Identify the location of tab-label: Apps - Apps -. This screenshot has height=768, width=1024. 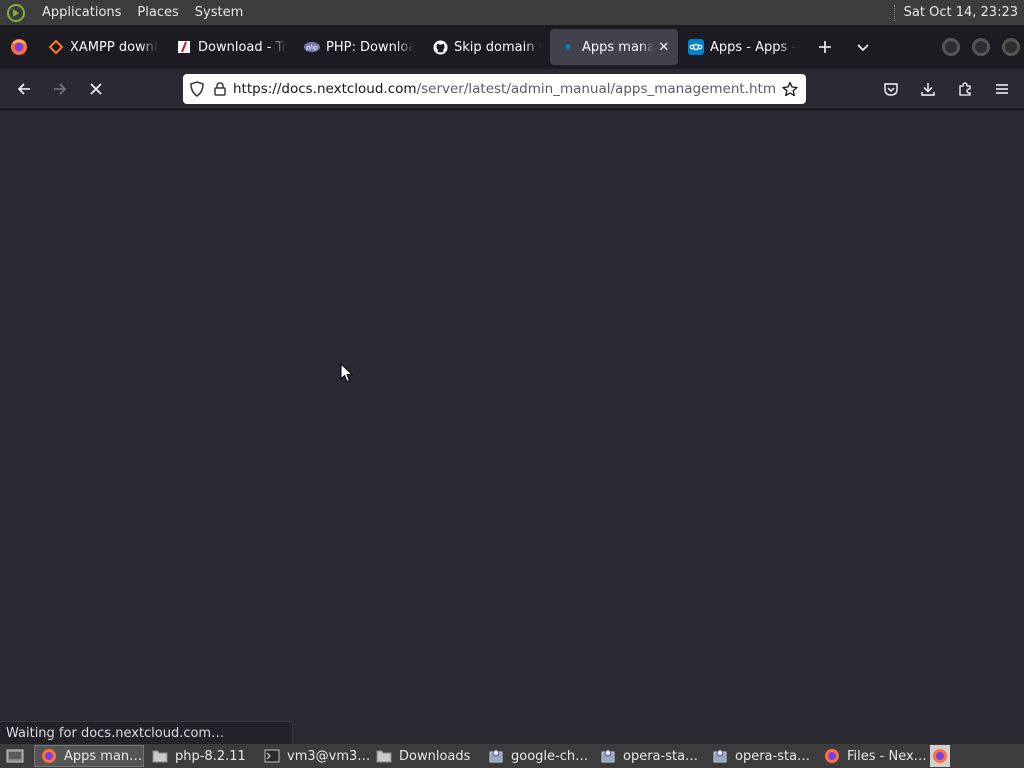
(753, 47).